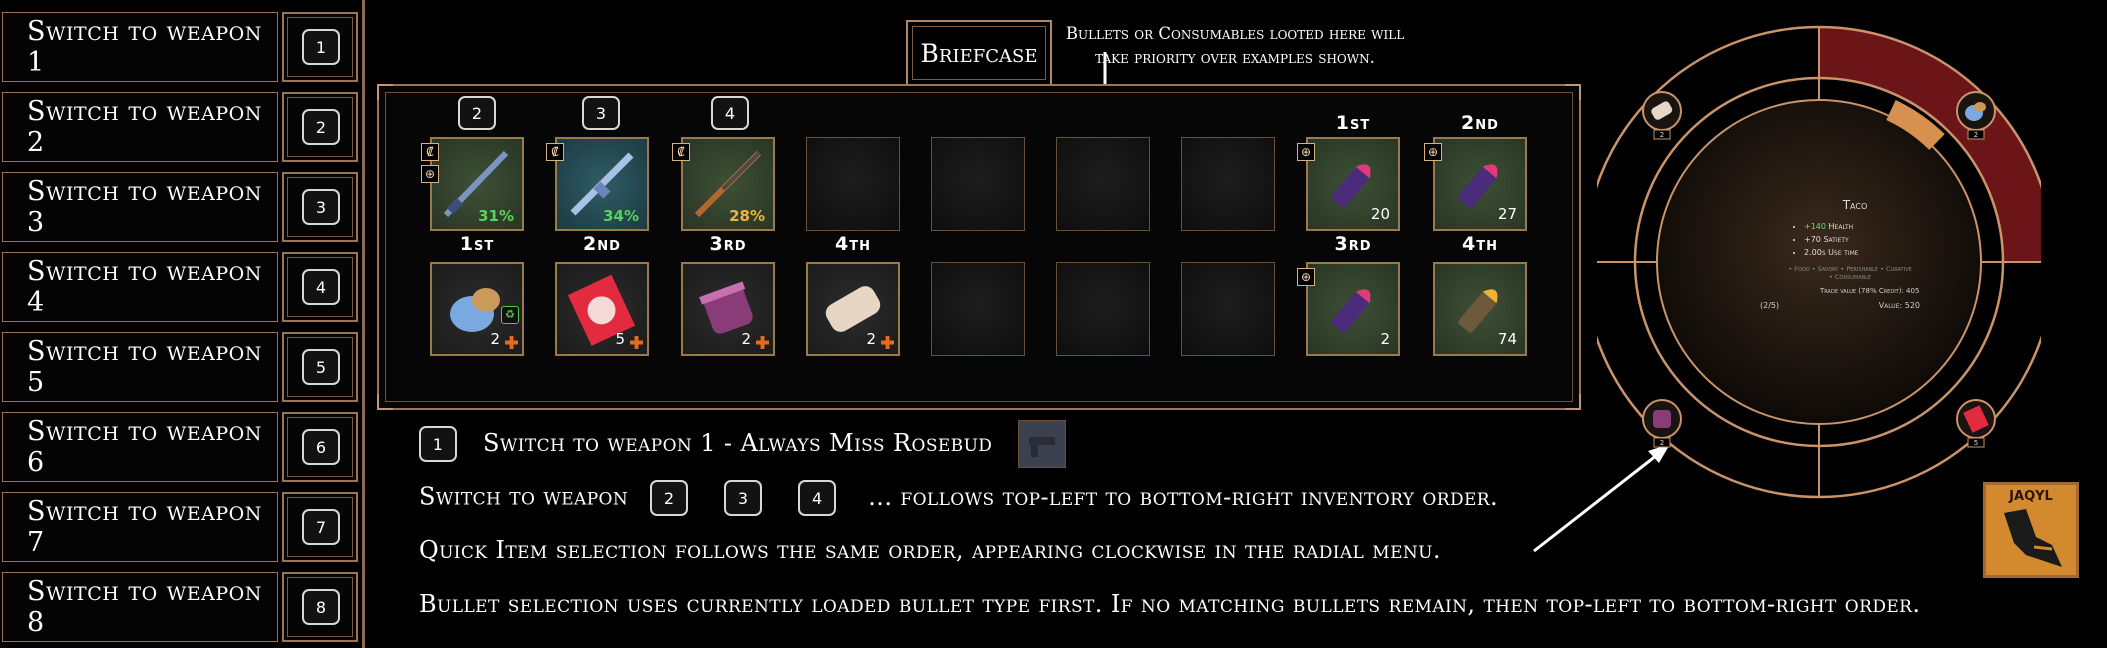 This screenshot has height=648, width=2107. Describe the element at coordinates (477, 309) in the screenshot. I see `inventory-slot-consumable: ♻ 2` at that location.